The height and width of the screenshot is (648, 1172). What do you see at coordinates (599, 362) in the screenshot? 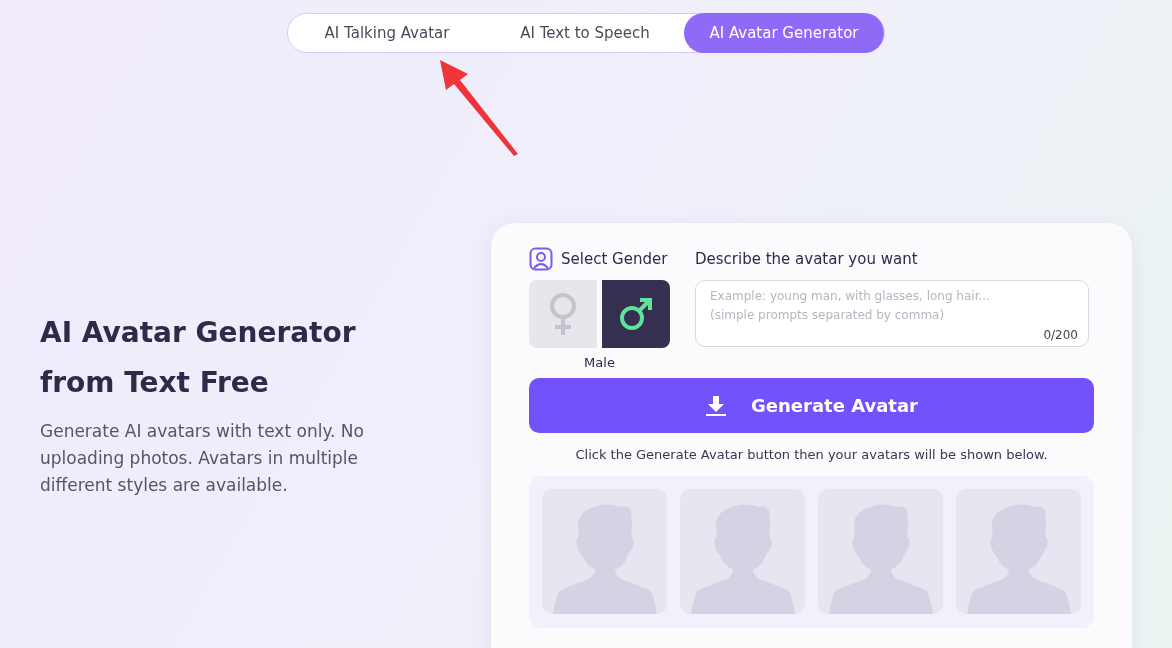
I see `selected-gender-caption: Male` at bounding box center [599, 362].